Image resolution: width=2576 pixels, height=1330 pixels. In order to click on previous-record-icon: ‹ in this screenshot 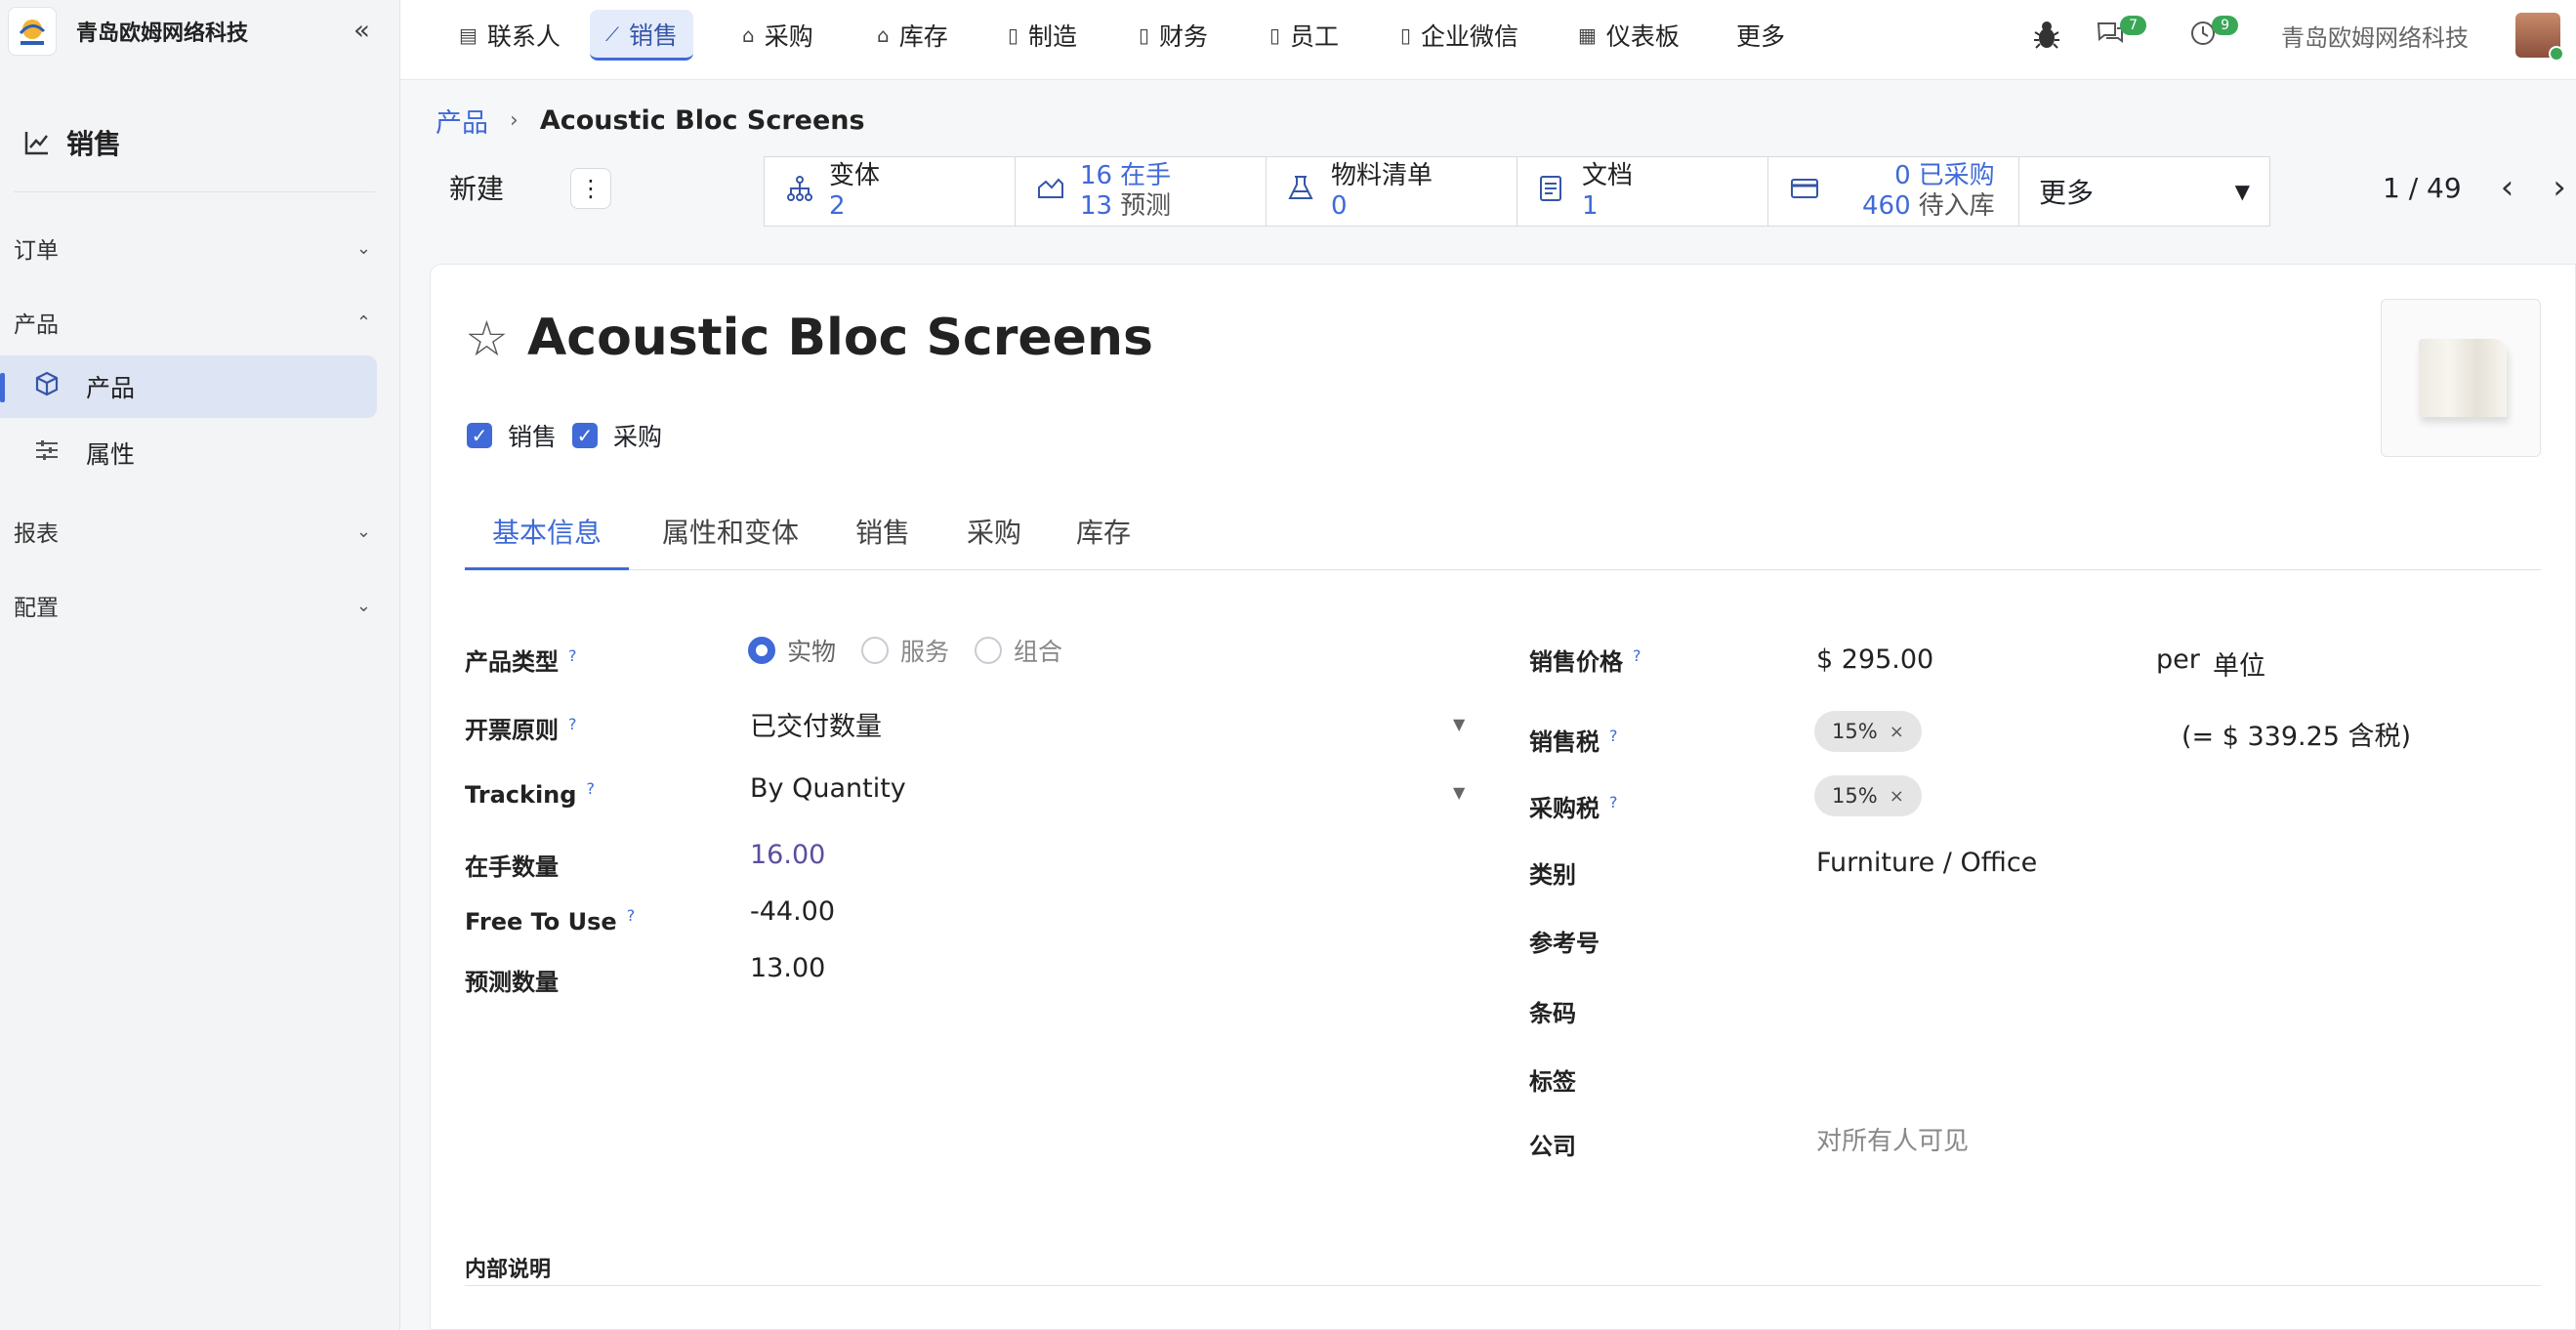, I will do `click(2507, 187)`.